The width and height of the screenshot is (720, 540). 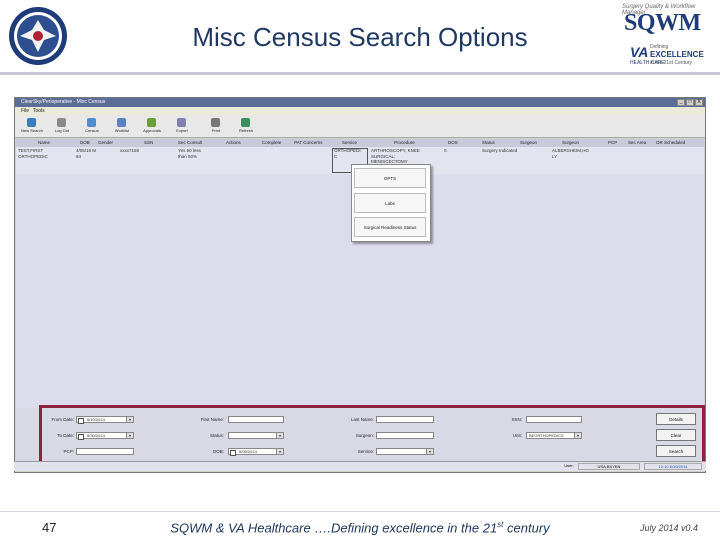 I want to click on census-button: Census, so click(x=92, y=126).